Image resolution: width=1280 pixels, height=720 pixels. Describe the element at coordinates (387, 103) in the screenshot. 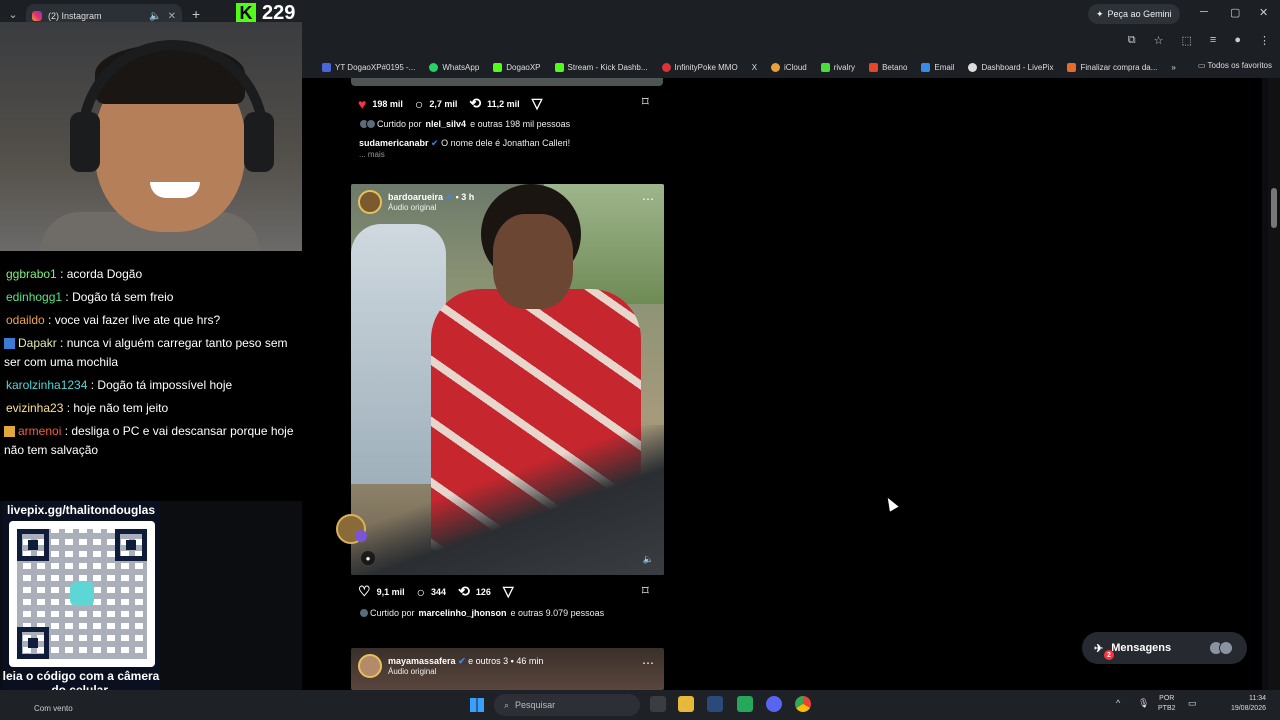

I see `post1-likes: 198 mil` at that location.